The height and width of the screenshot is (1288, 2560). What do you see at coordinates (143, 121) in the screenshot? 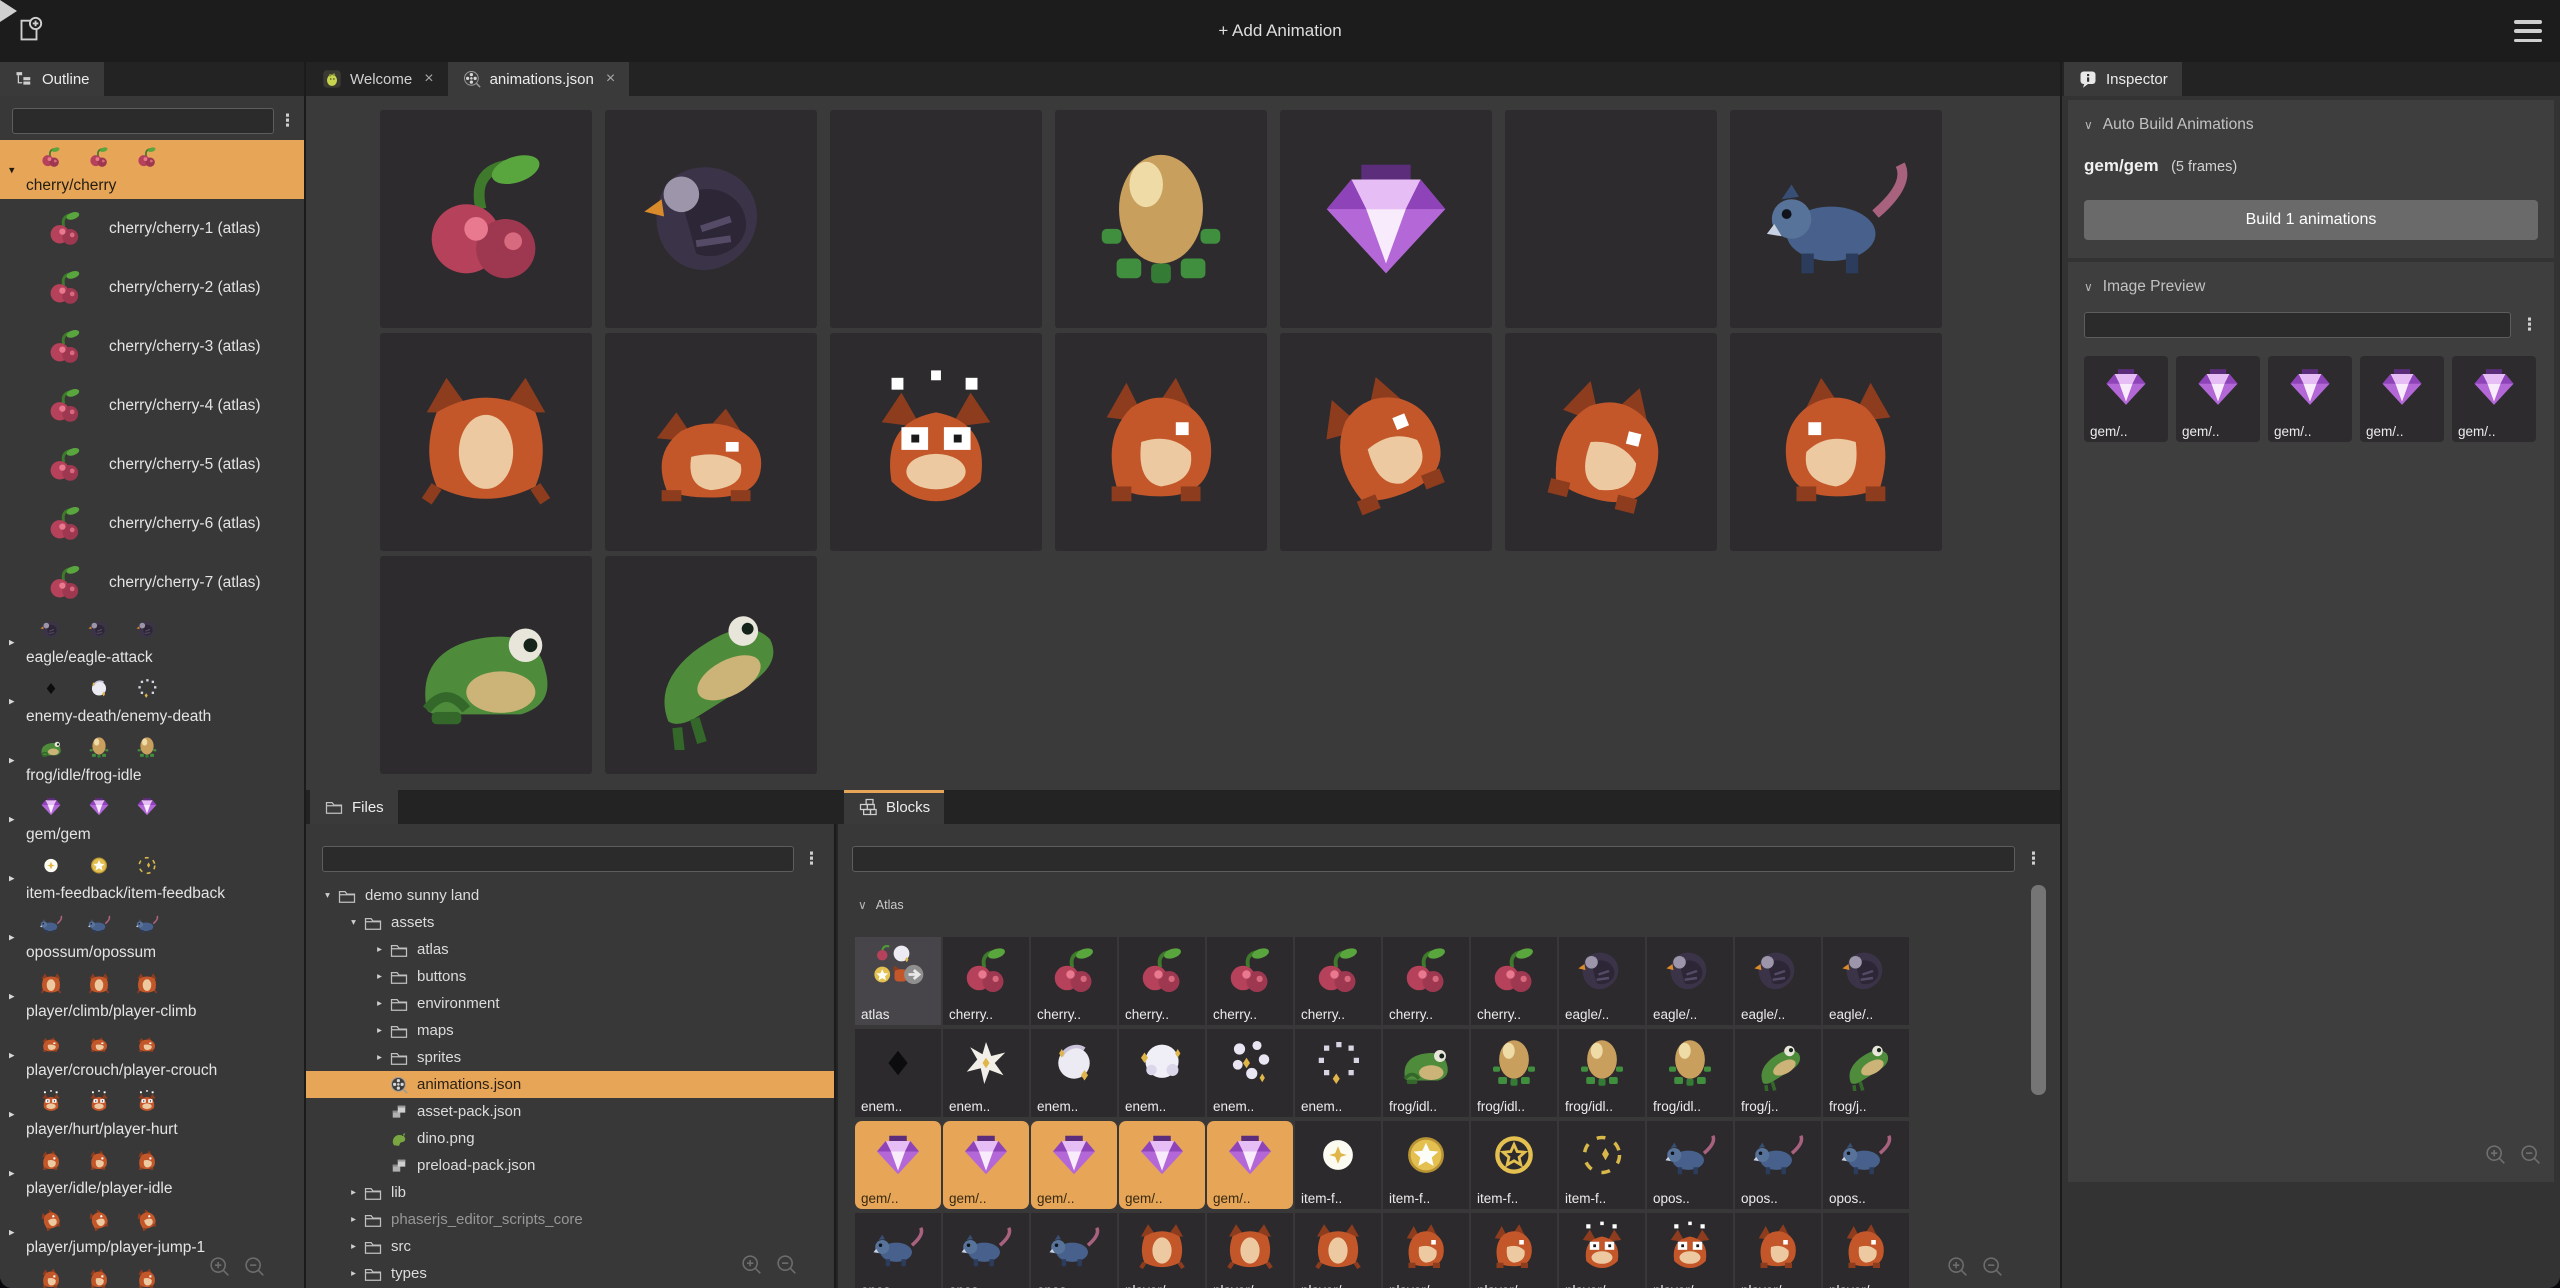
I see `outline-search-input` at bounding box center [143, 121].